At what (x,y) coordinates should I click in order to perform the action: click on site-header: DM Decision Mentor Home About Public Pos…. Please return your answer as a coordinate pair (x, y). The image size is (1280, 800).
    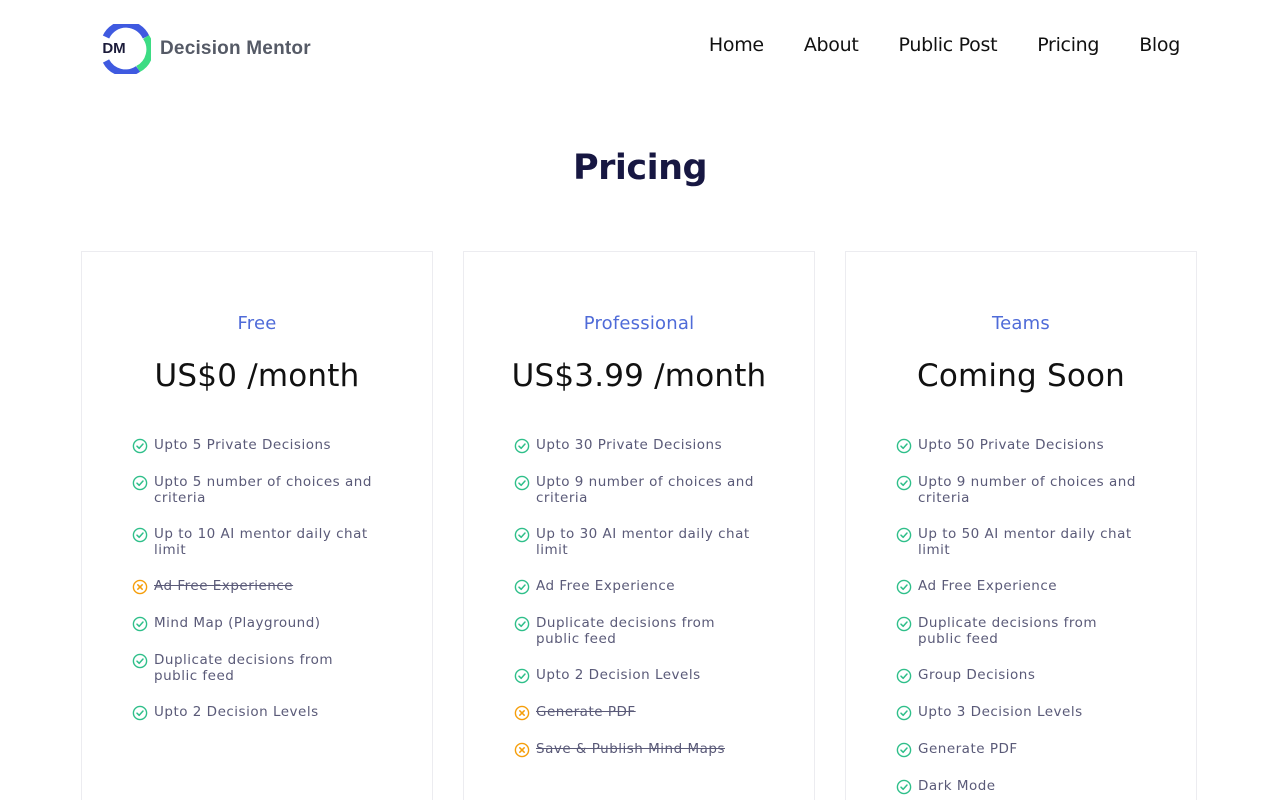
    Looking at the image, I should click on (640, 49).